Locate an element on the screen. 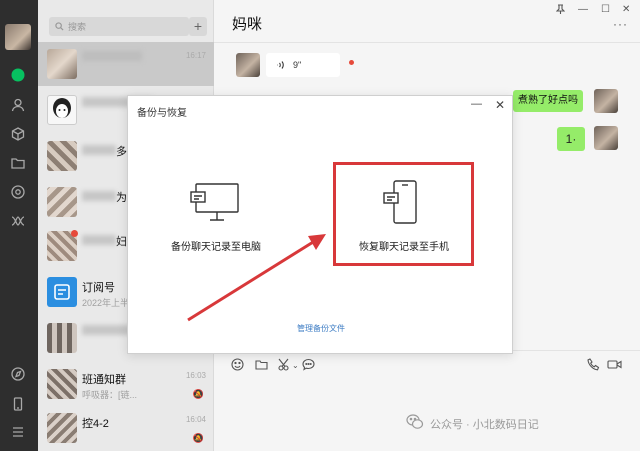 Image resolution: width=640 pixels, height=451 pixels. list-item: 控4-2 16:04 🔕 is located at coordinates (126, 428).